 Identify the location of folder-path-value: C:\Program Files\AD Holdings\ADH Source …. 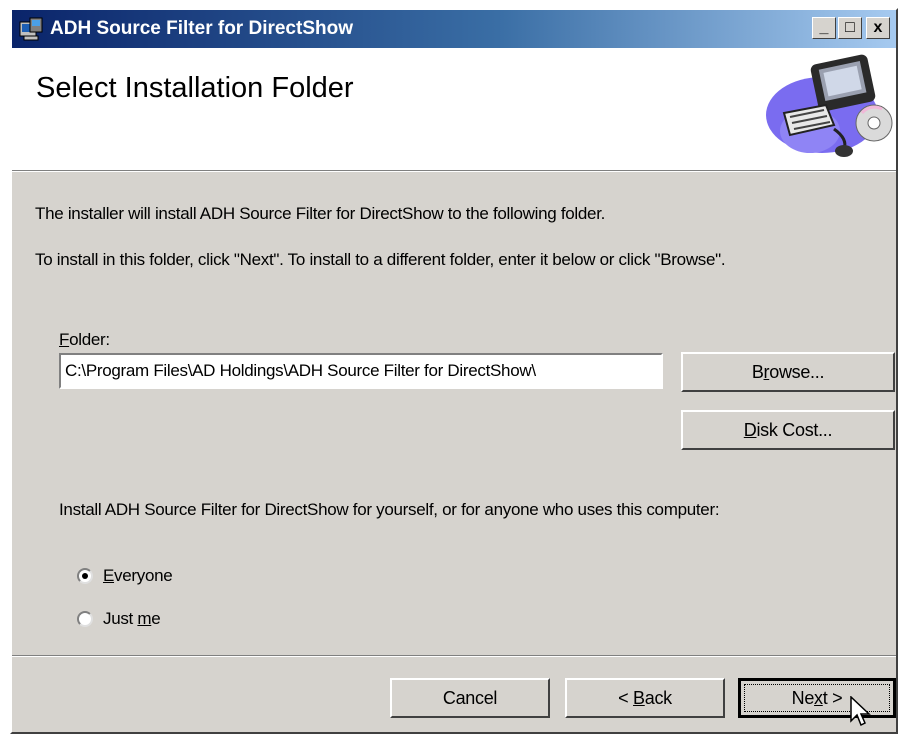
(300, 370).